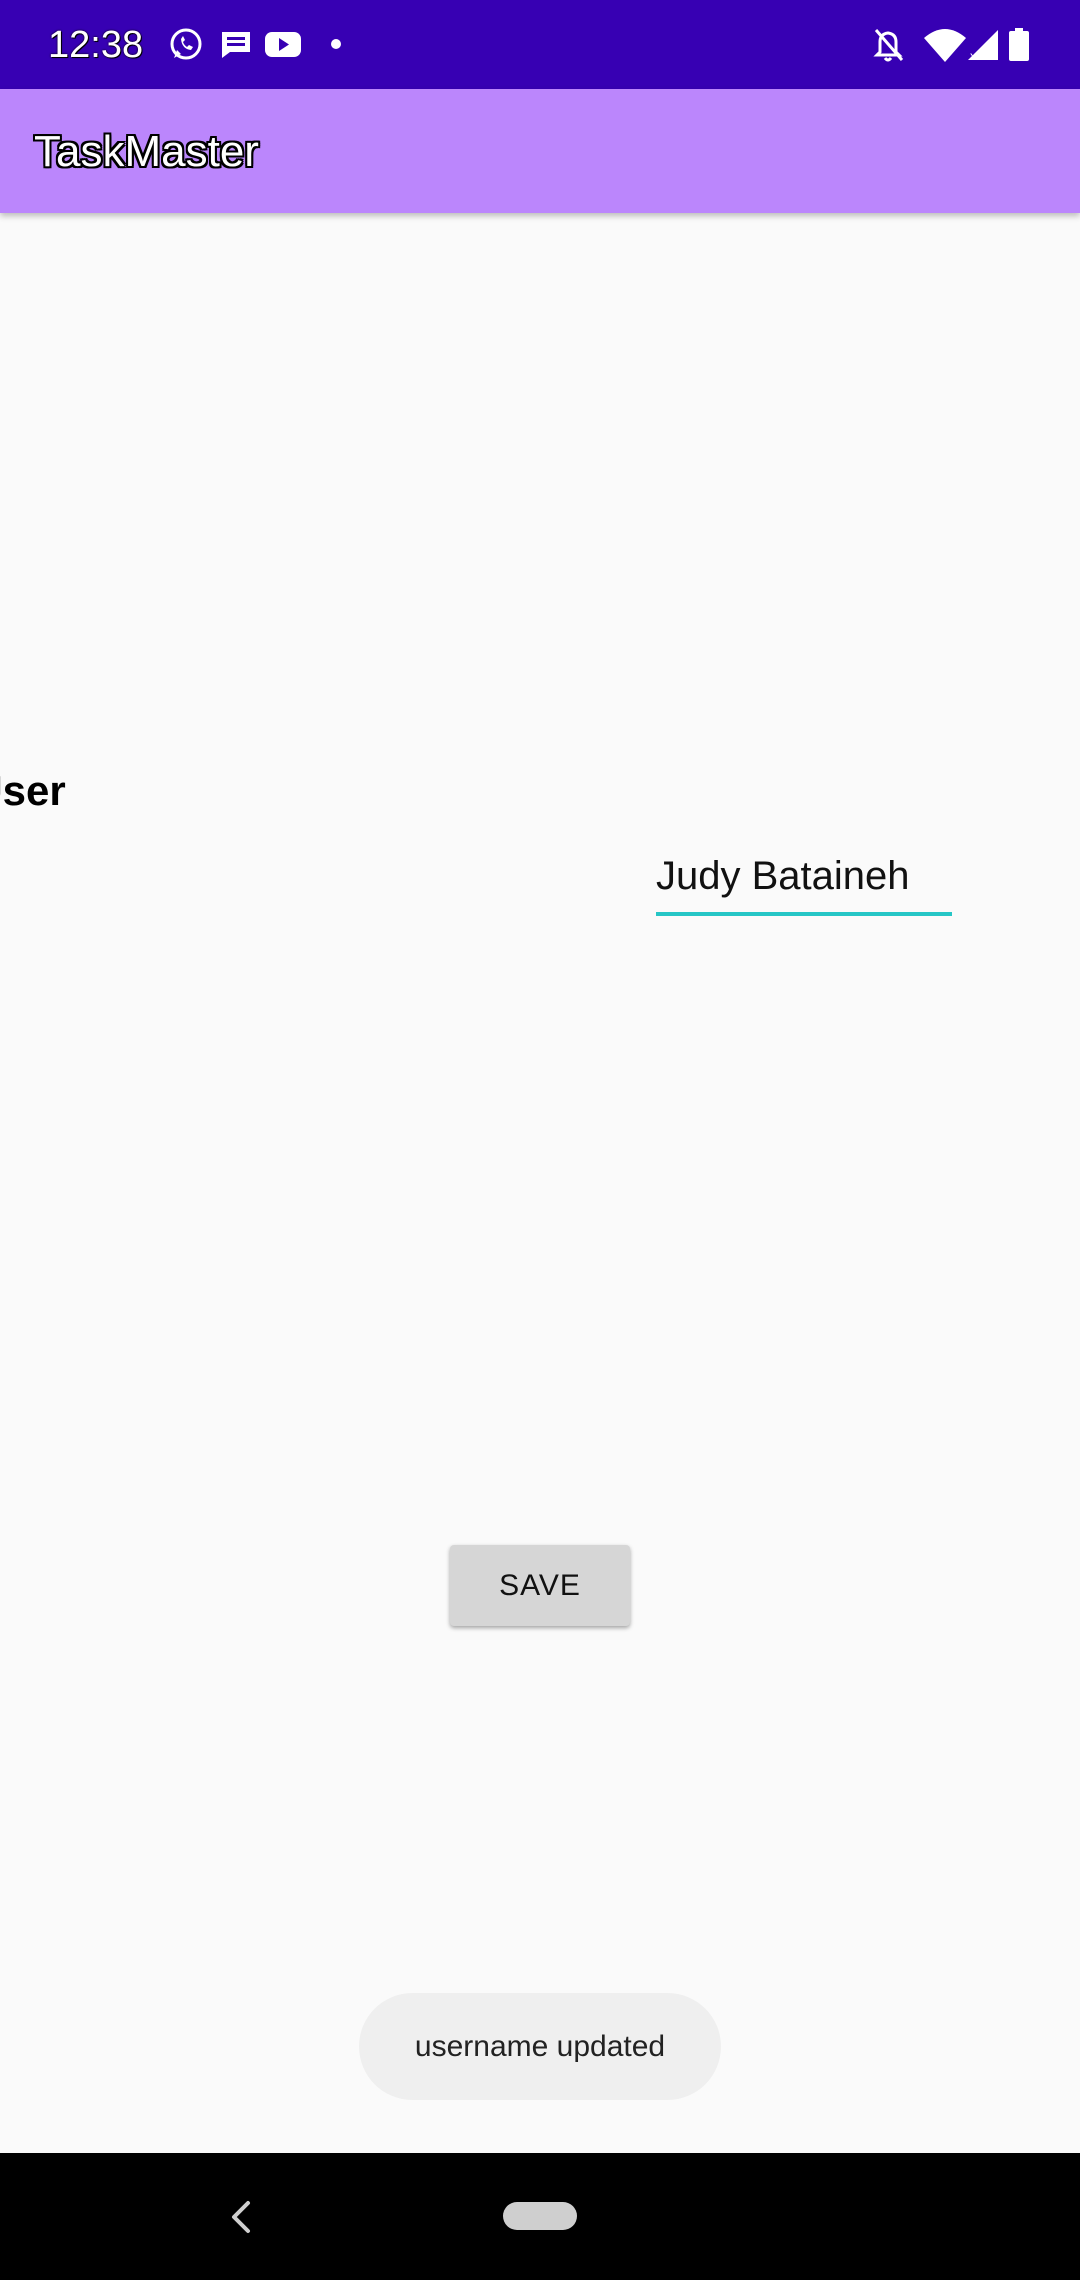 Image resolution: width=1080 pixels, height=2280 pixels. I want to click on back-icon, so click(242, 2217).